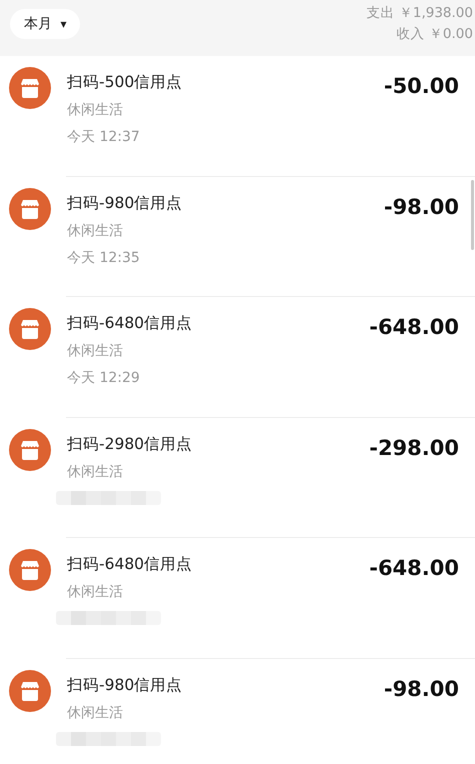 The image size is (475, 764). What do you see at coordinates (104, 137) in the screenshot?
I see `transaction-time: 今天 12:37` at bounding box center [104, 137].